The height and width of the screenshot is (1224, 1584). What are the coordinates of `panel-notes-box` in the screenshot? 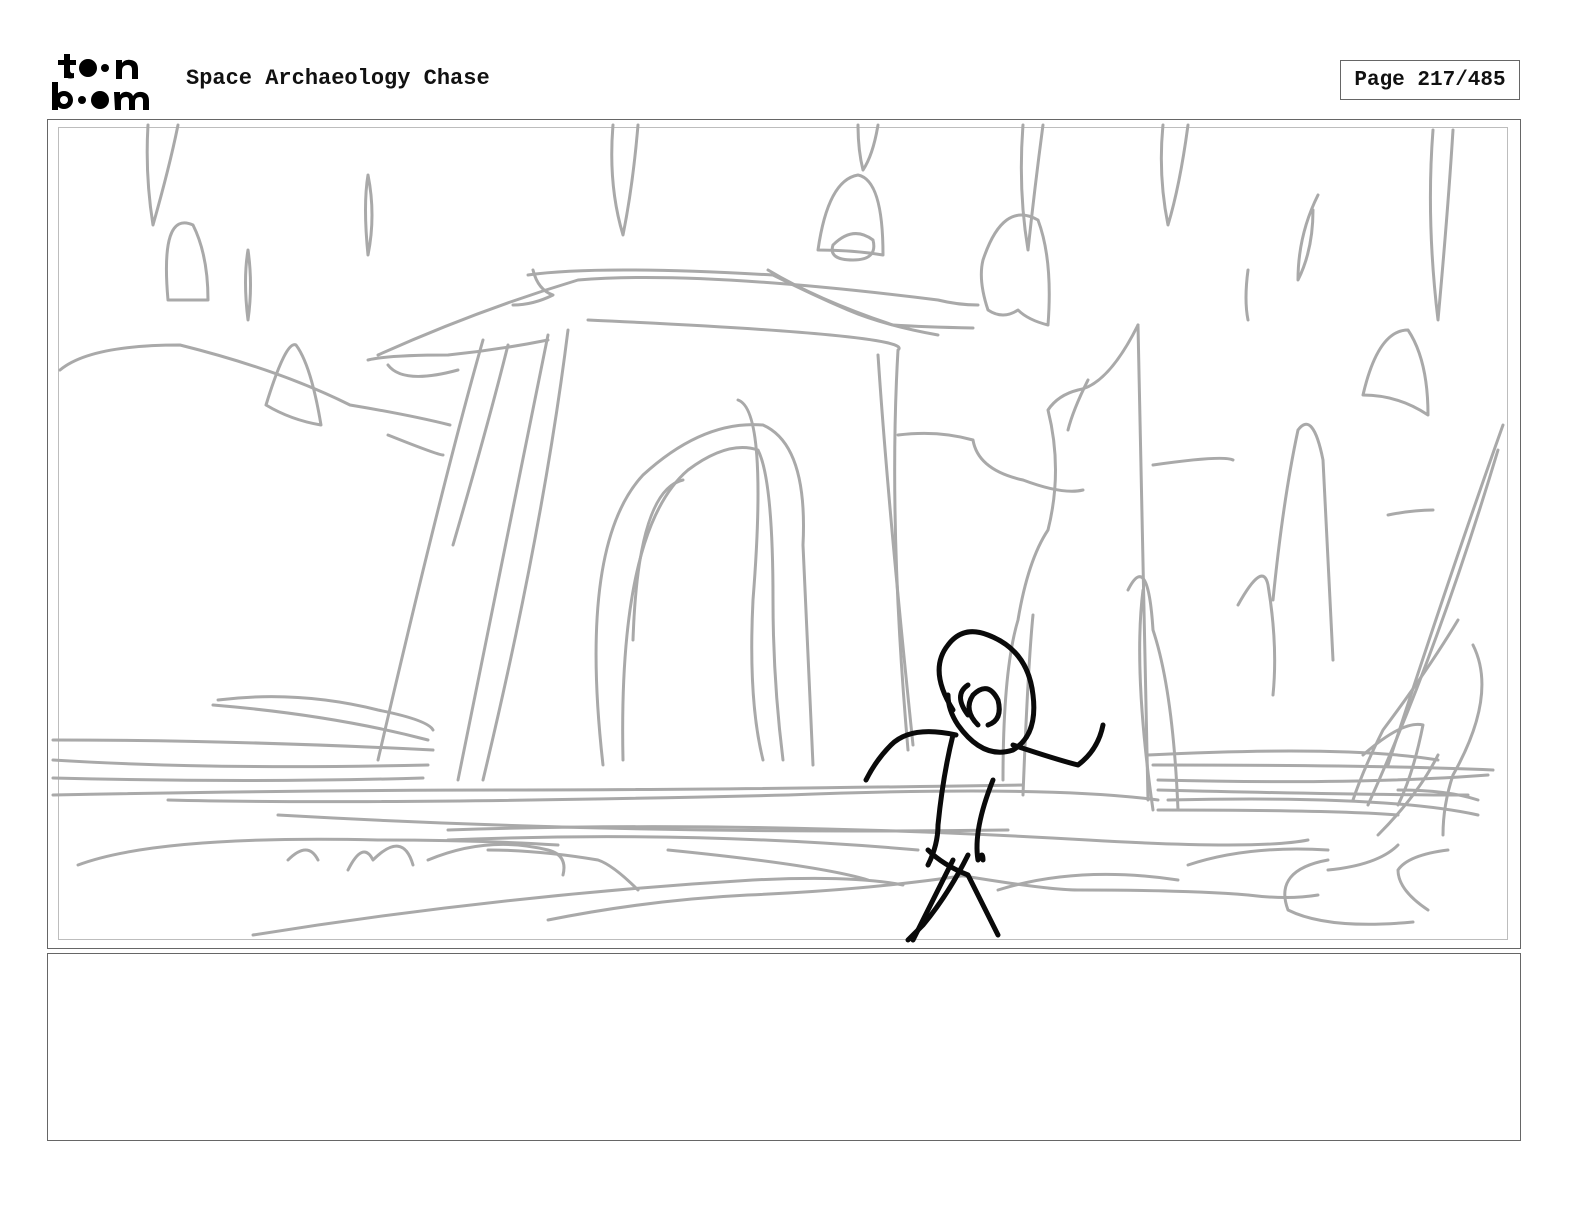 It's located at (784, 1047).